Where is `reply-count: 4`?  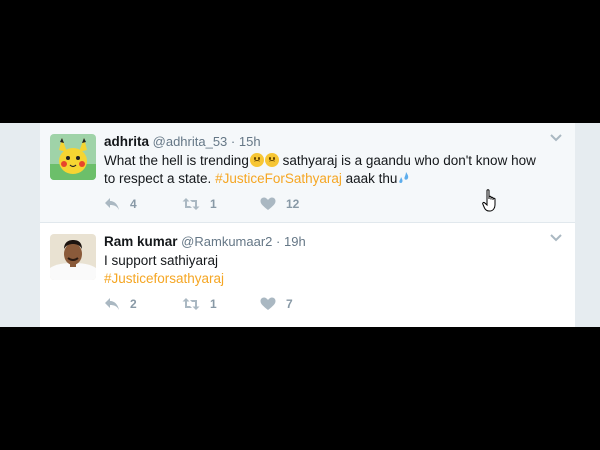 reply-count: 4 is located at coordinates (133, 204).